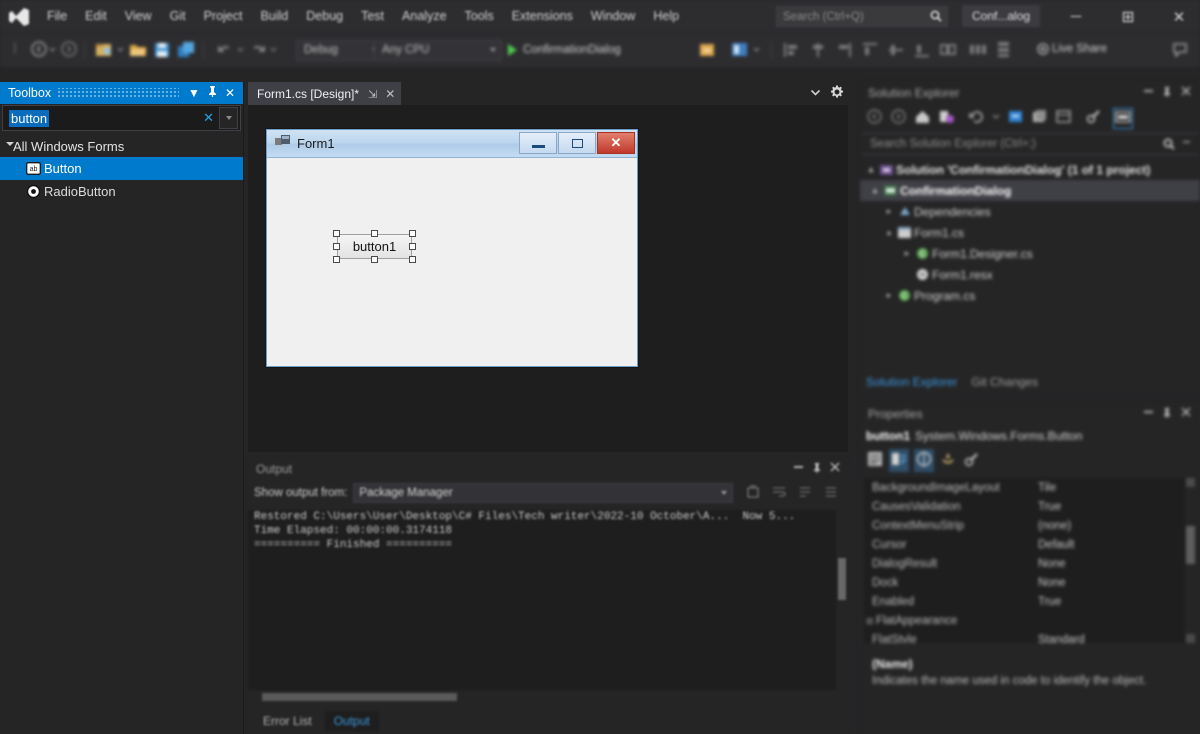 This screenshot has height=734, width=1200. What do you see at coordinates (390, 94) in the screenshot?
I see `close-icon: ✕` at bounding box center [390, 94].